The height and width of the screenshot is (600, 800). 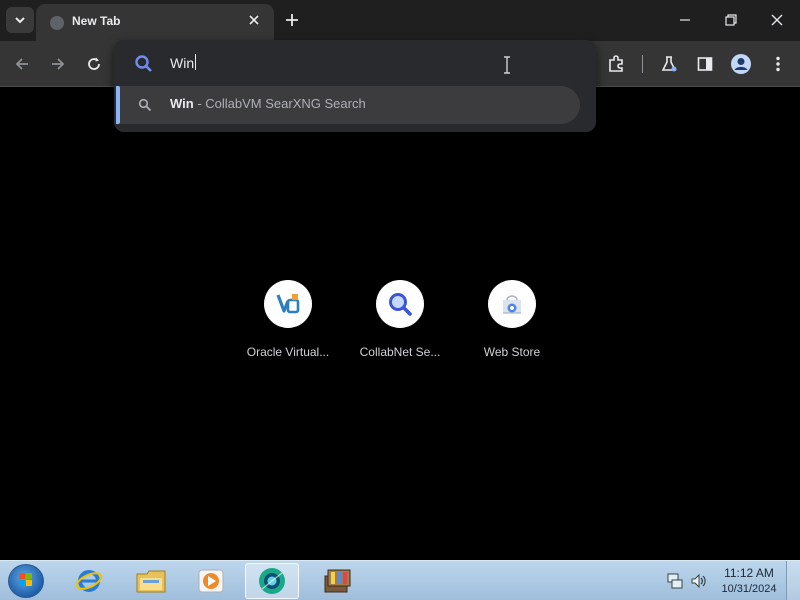 I want to click on minimize-button, so click(x=685, y=20).